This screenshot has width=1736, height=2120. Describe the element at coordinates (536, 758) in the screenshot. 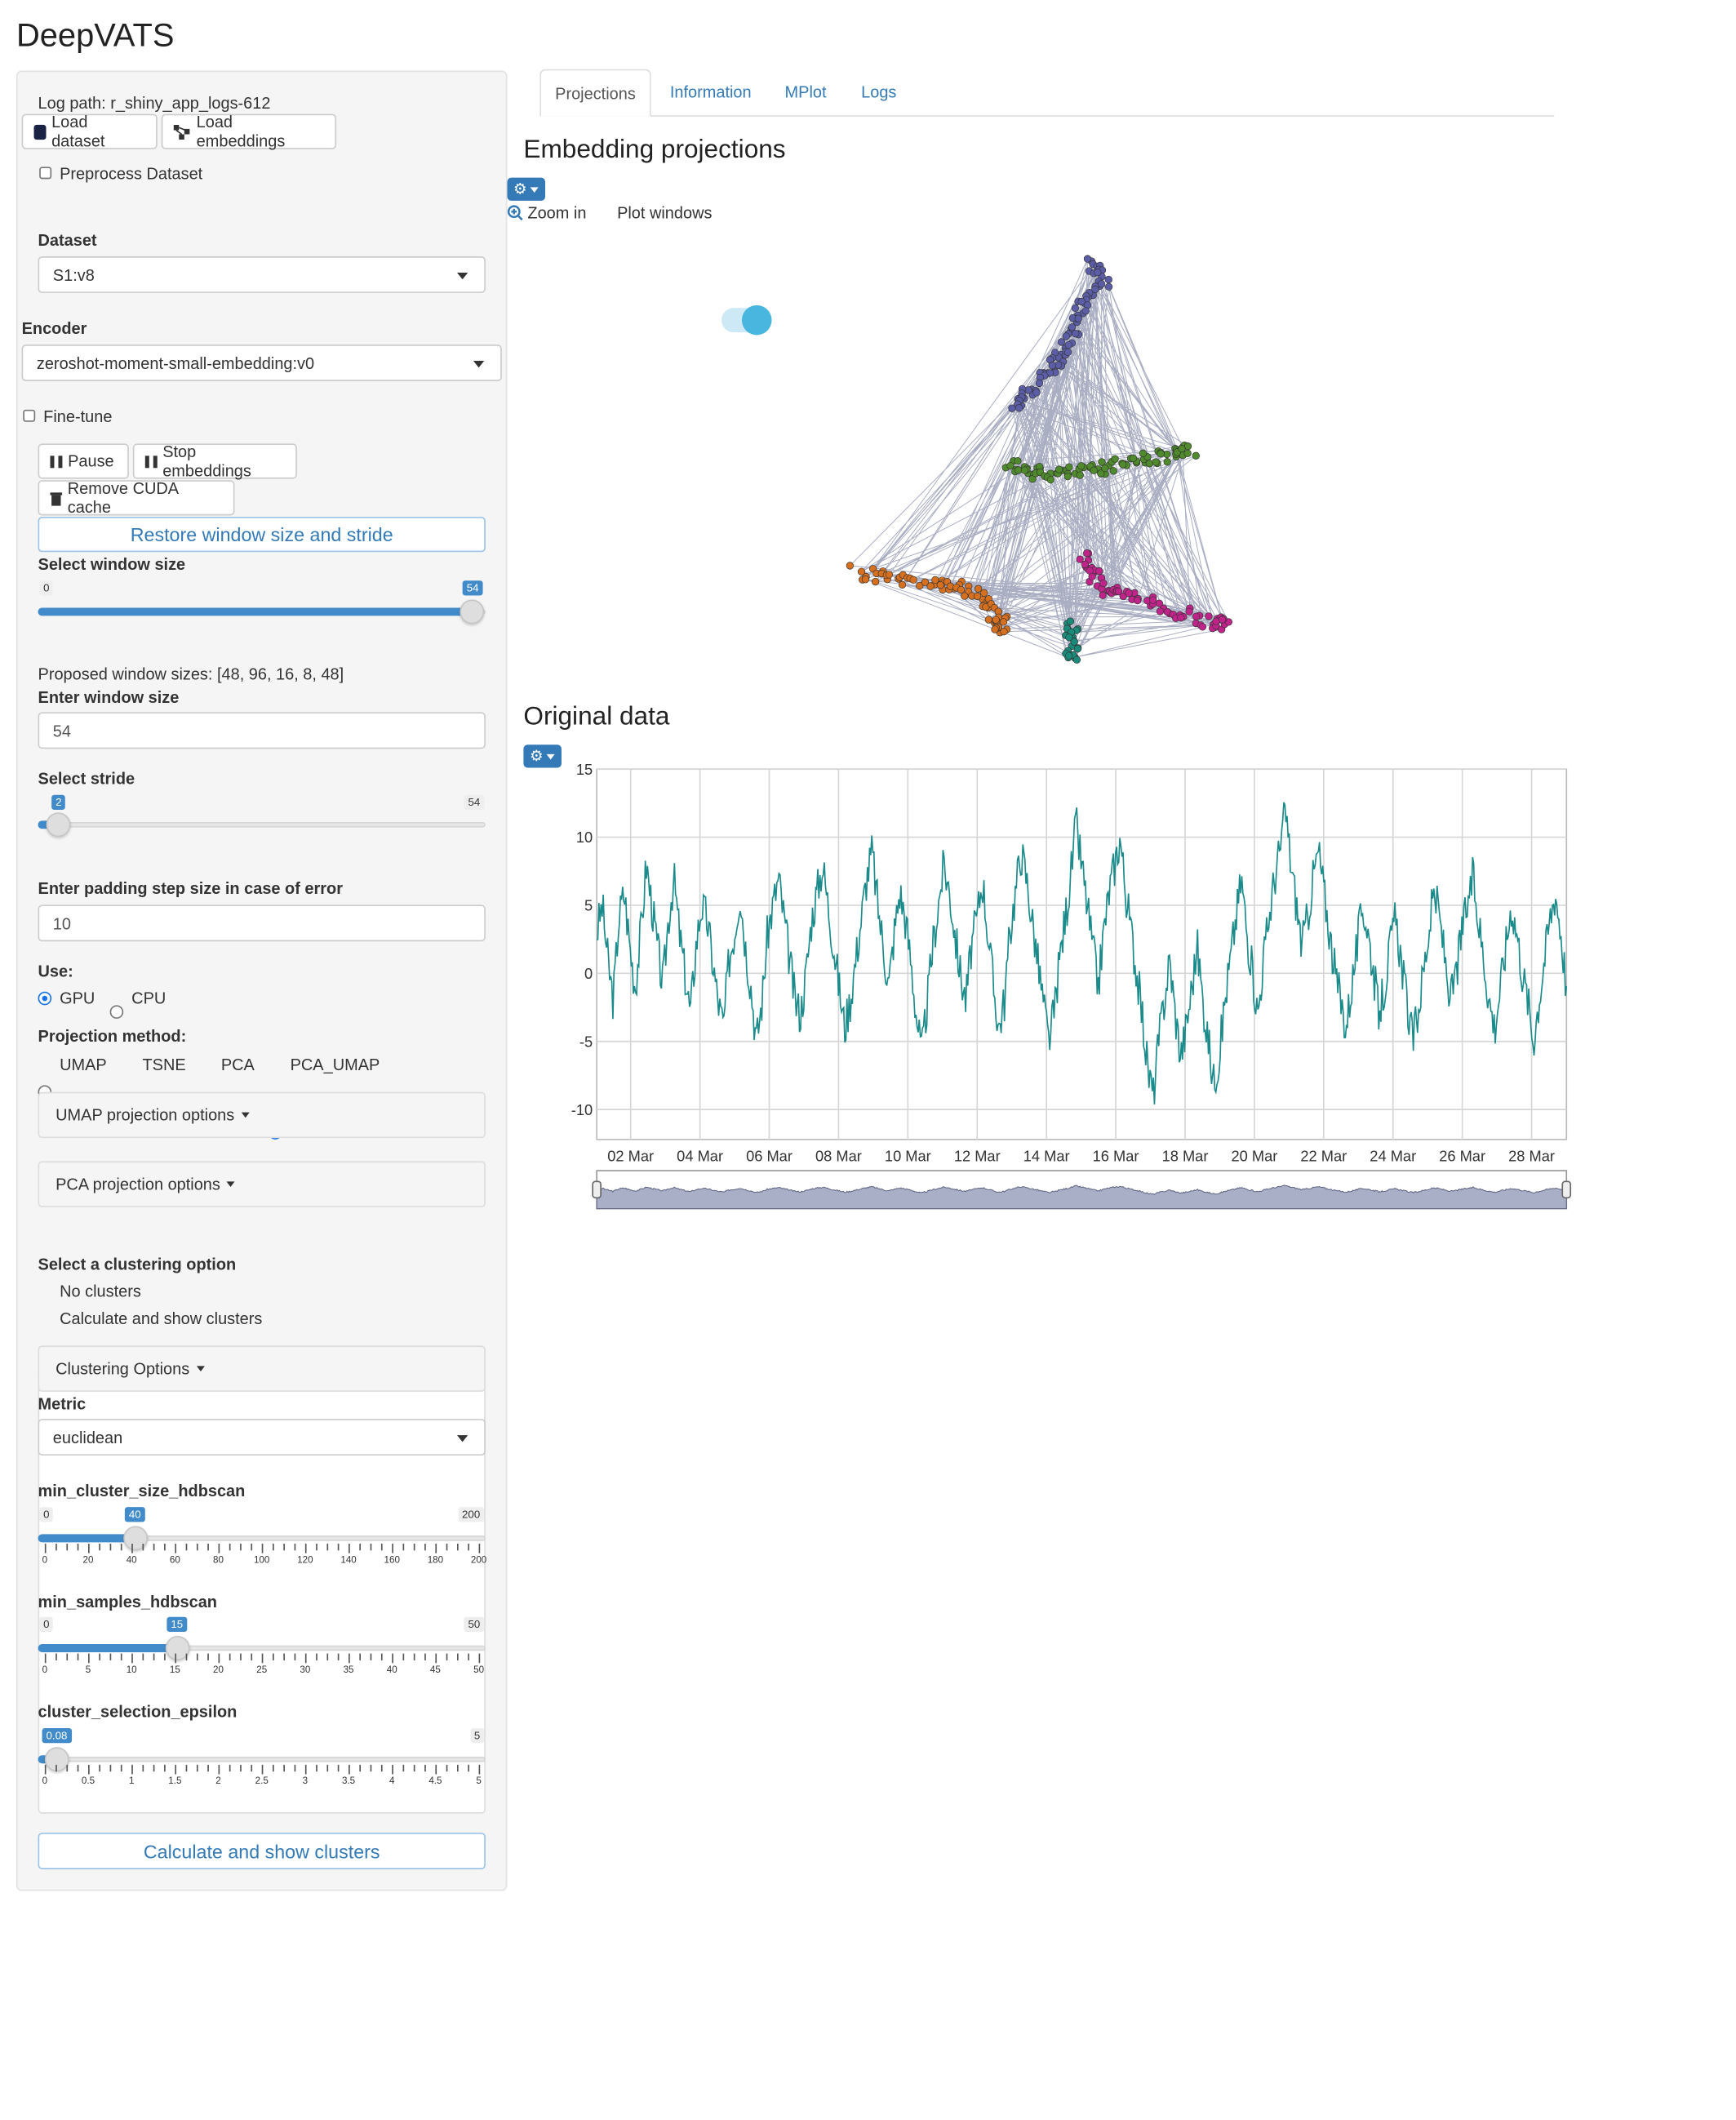

I see `gear-icon: ⚙` at that location.